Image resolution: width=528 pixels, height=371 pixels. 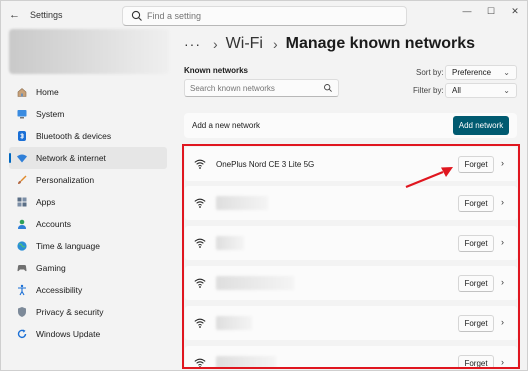 I want to click on known-networks-search-box, so click(x=261, y=88).